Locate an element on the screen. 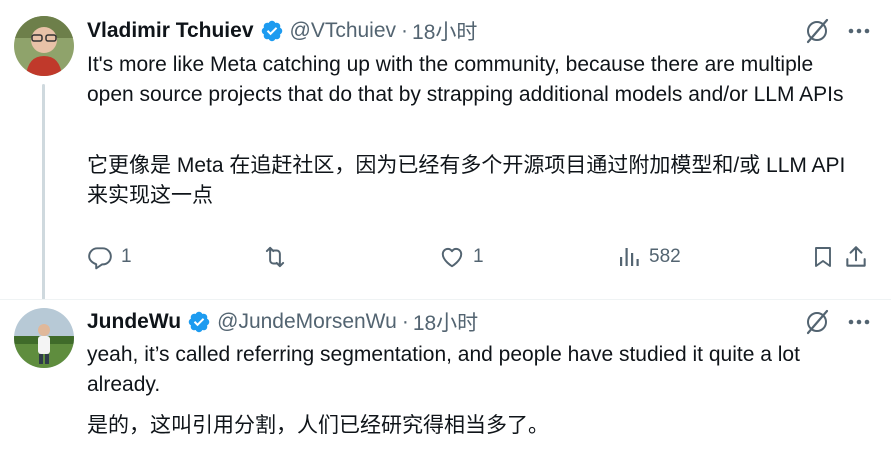  reply-count: 1 is located at coordinates (126, 256).